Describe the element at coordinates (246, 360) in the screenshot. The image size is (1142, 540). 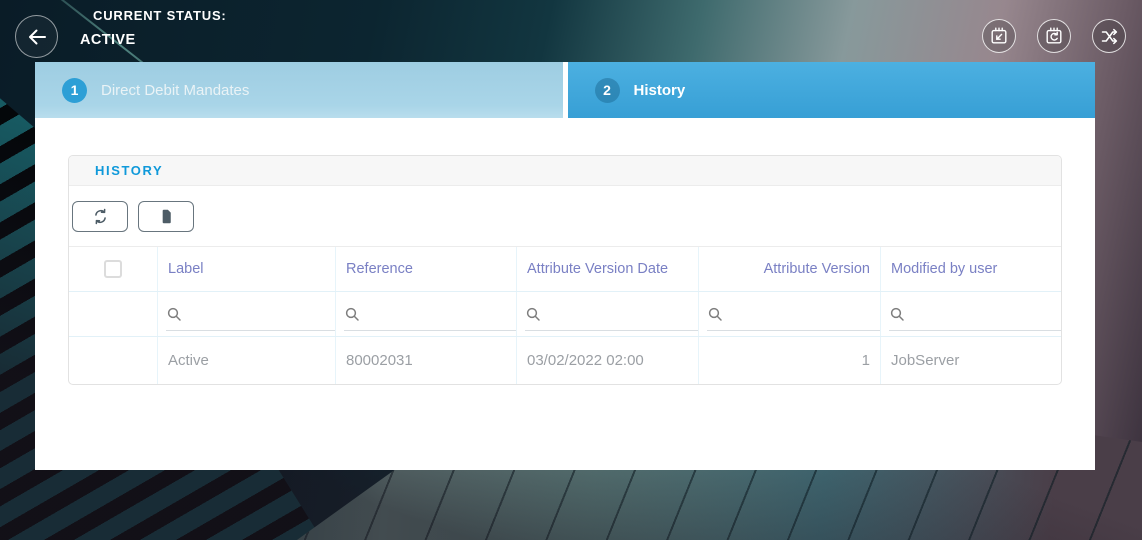
I see `cell-label: Active` at that location.